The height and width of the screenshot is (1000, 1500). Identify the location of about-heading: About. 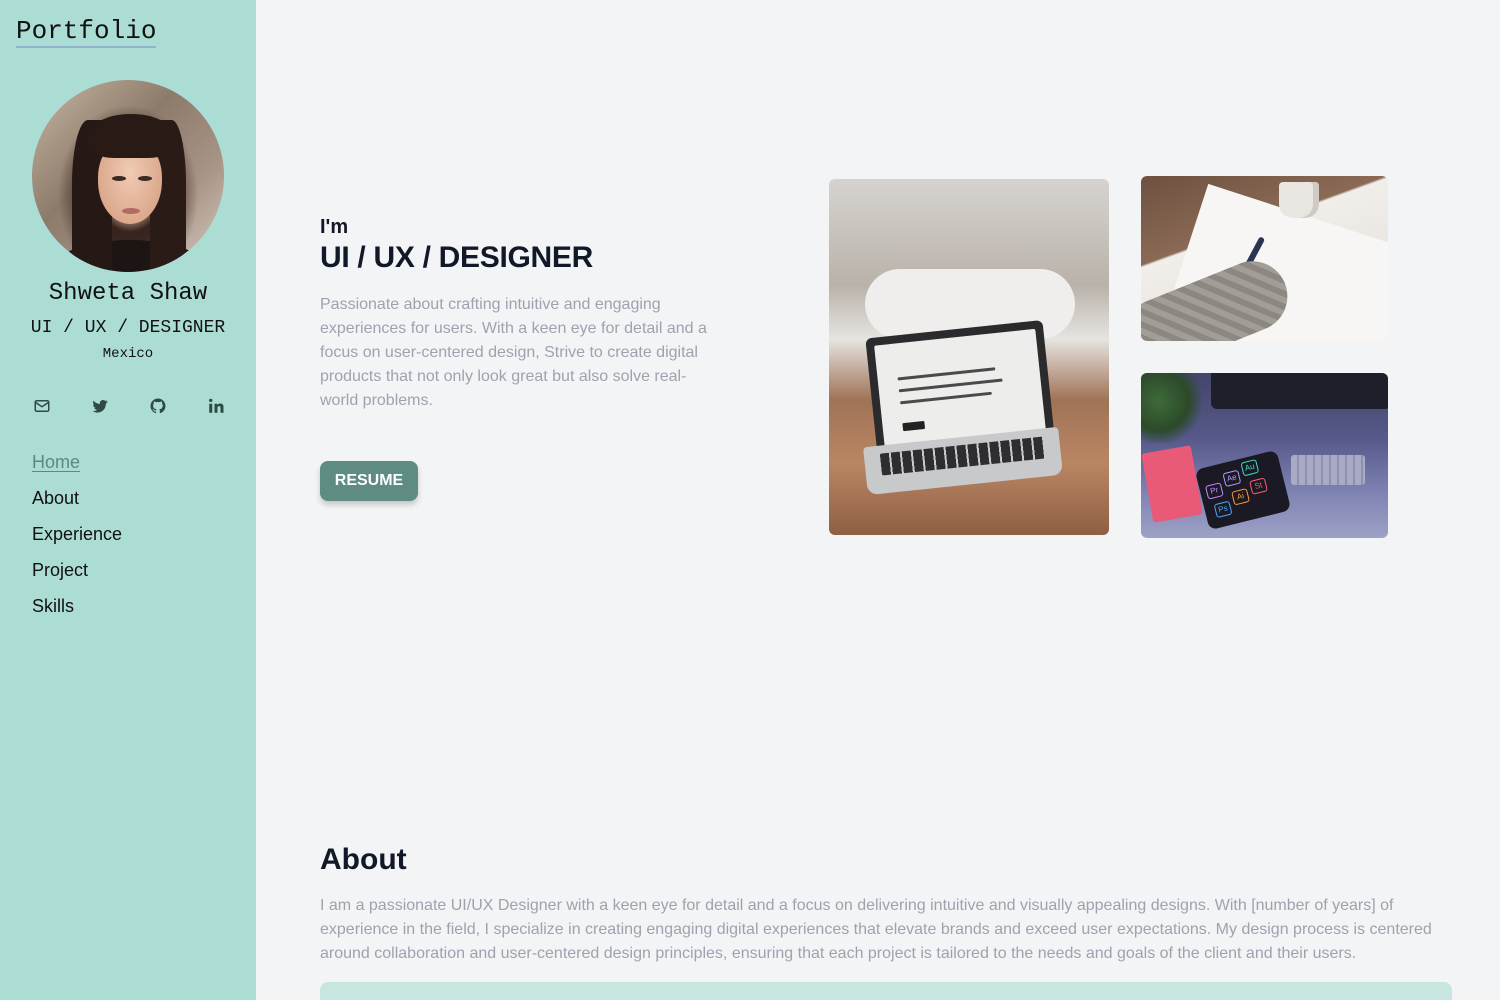
(363, 859).